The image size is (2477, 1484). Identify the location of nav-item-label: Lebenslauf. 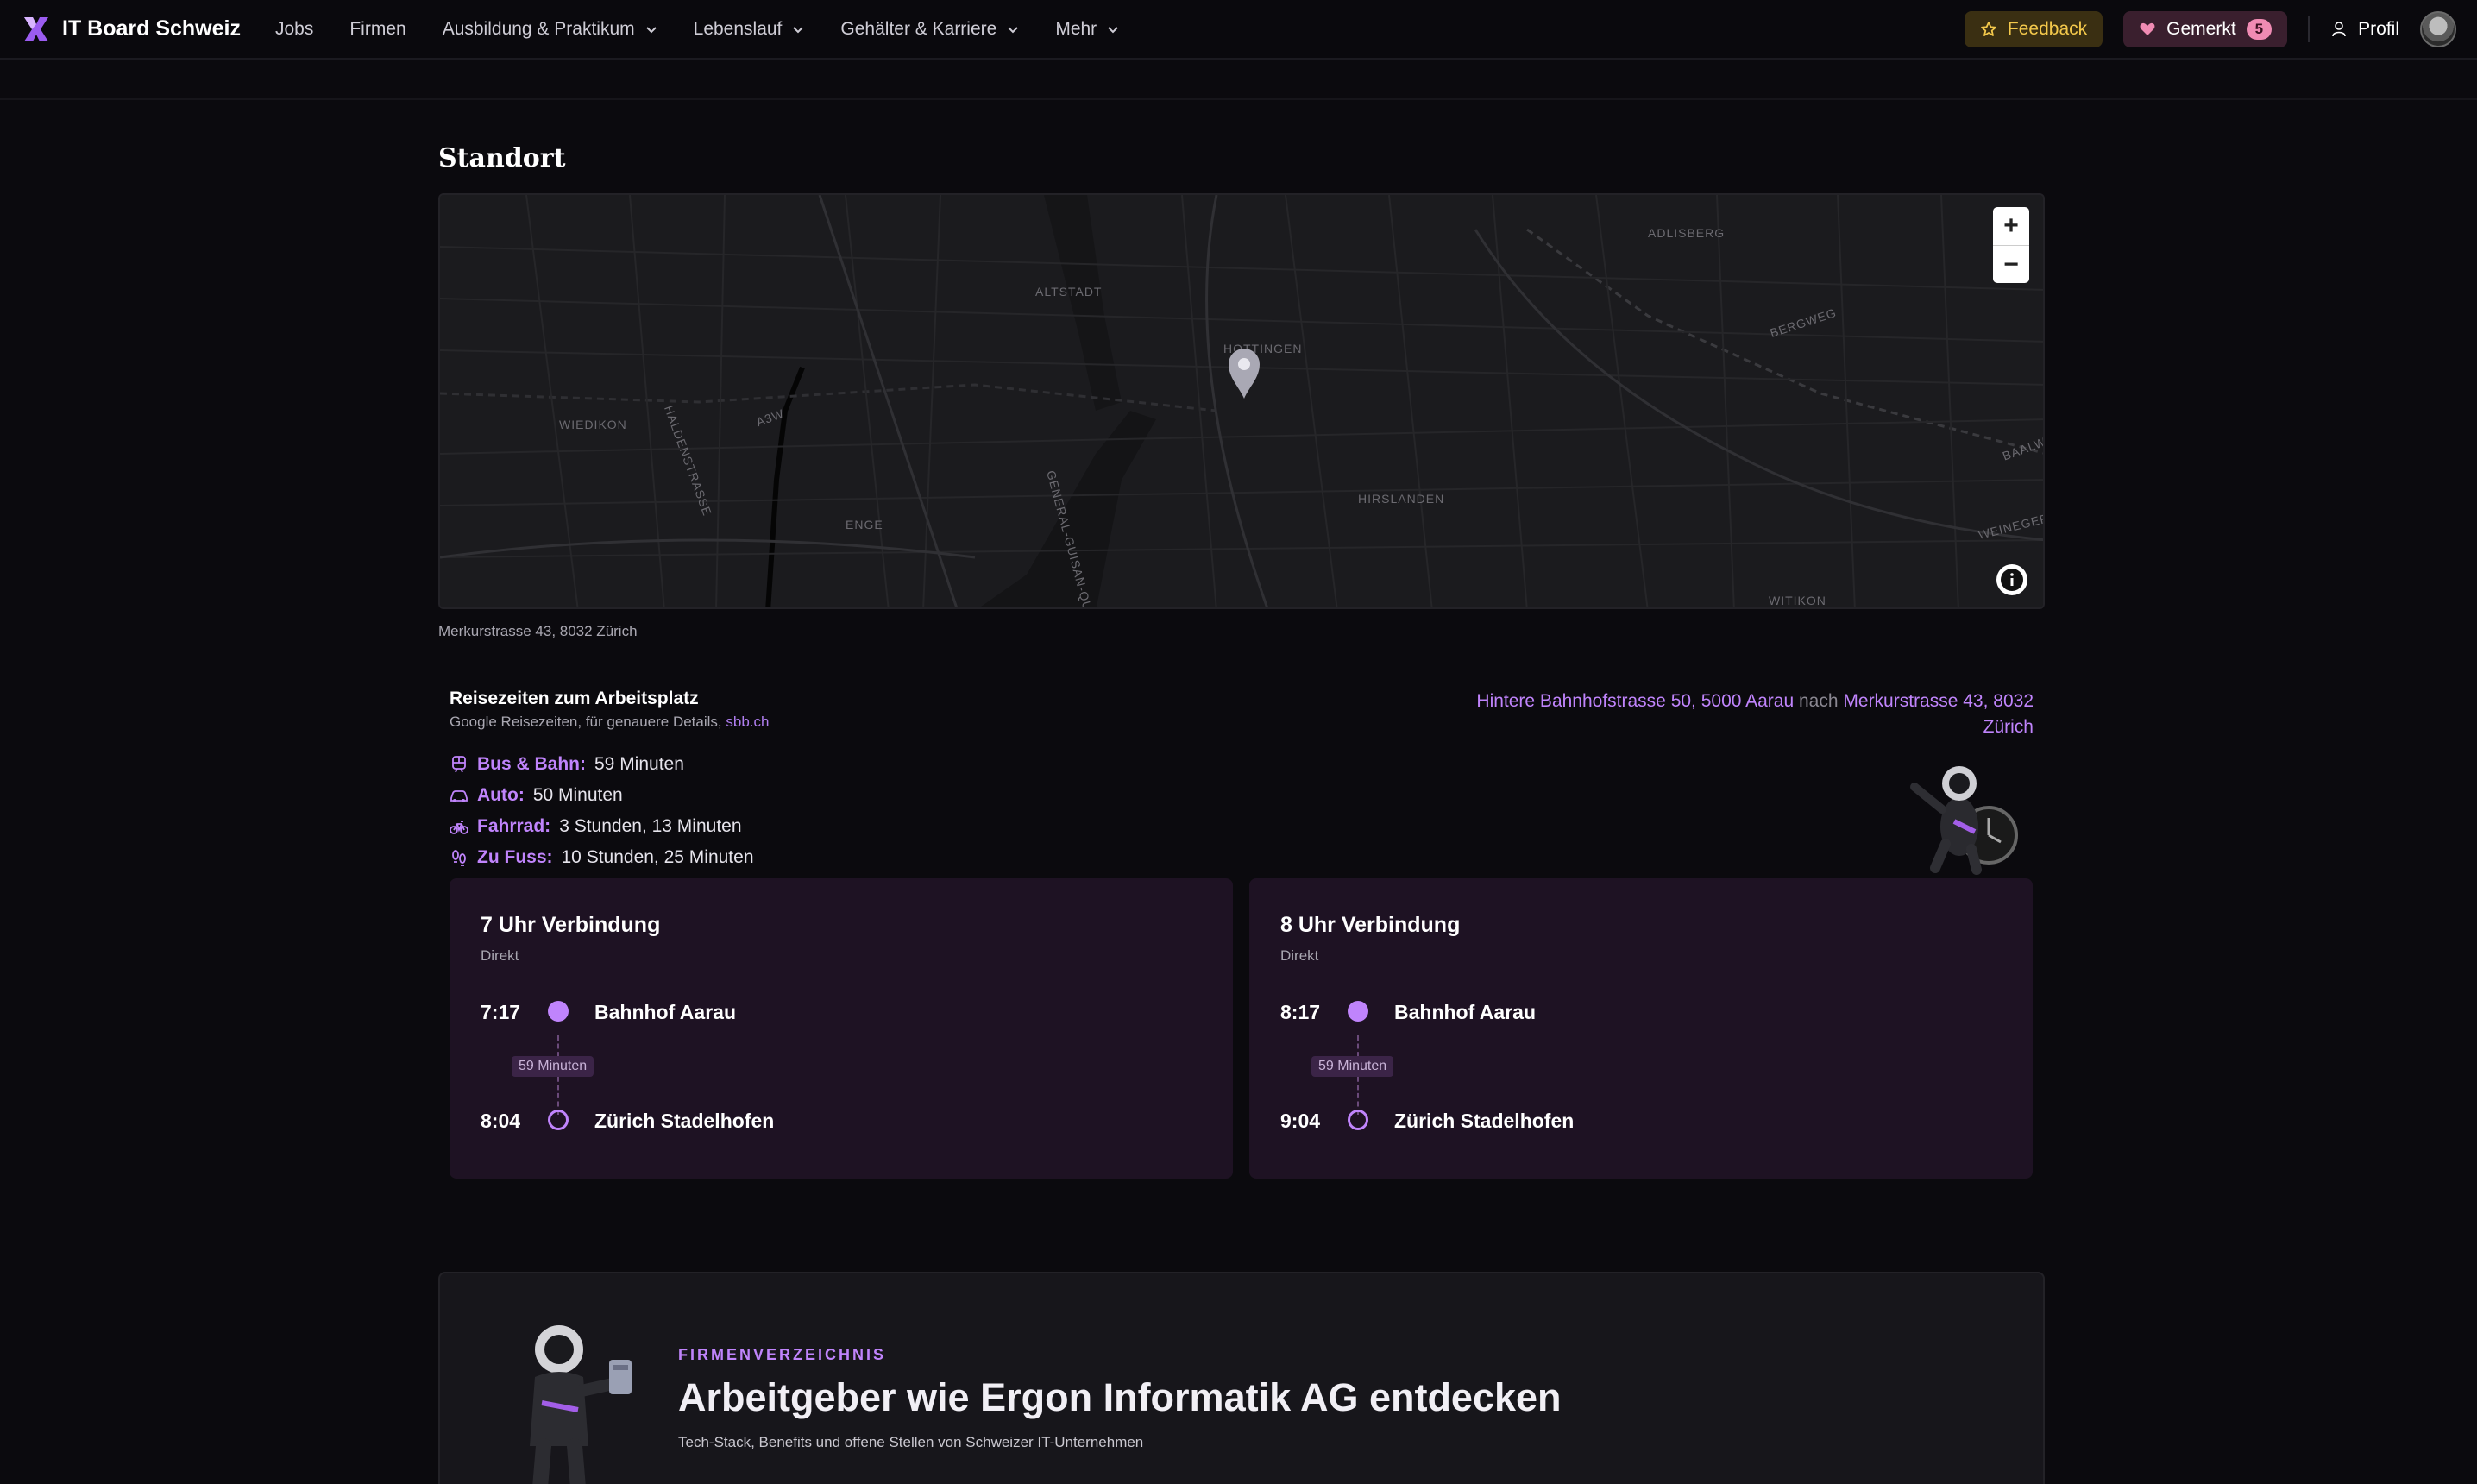
(738, 29).